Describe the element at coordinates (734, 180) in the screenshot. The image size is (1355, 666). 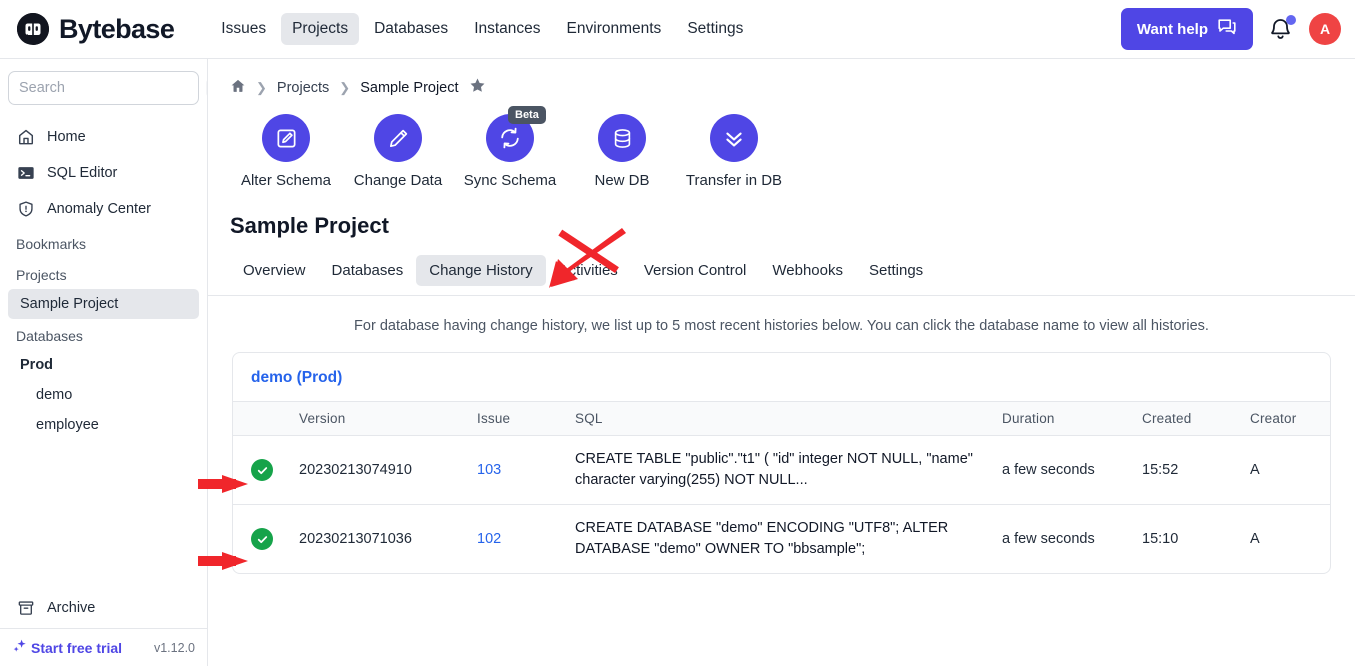
I see `action-label-transfer-in-db: Transfer in DB` at that location.